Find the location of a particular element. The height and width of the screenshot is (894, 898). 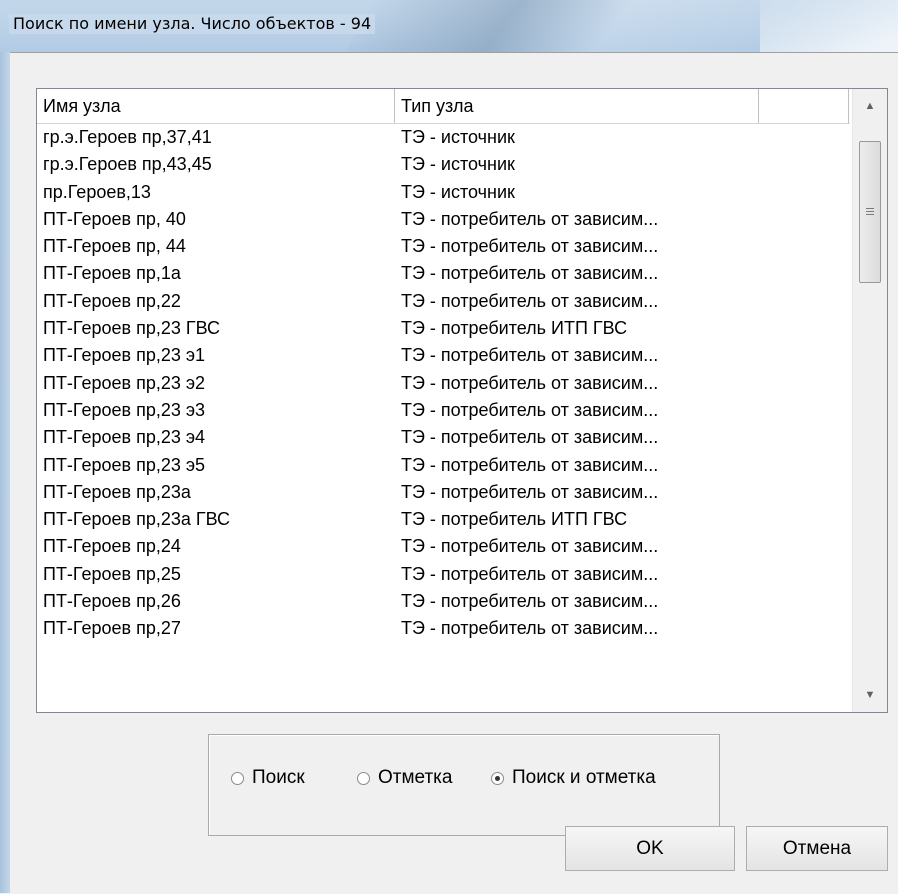

cell-node-name: ПТ-Героев пр,26 is located at coordinates (112, 601).